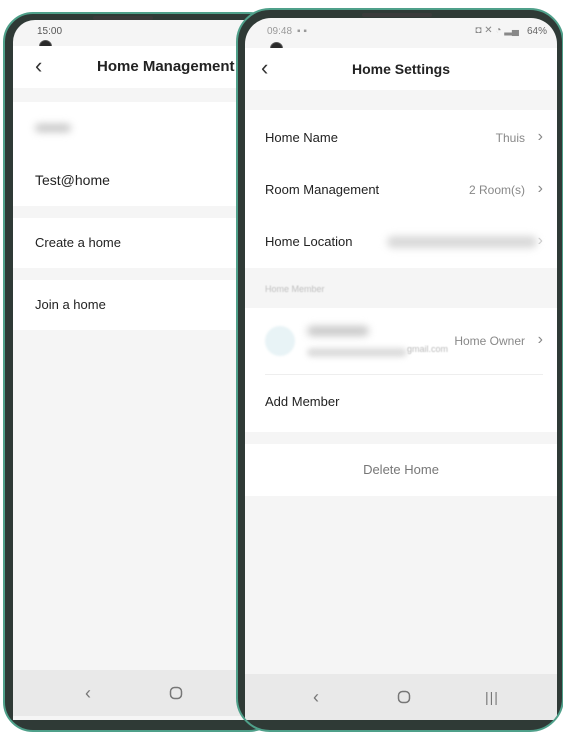 The width and height of the screenshot is (563, 732). Describe the element at coordinates (280, 341) in the screenshot. I see `avatar` at that location.